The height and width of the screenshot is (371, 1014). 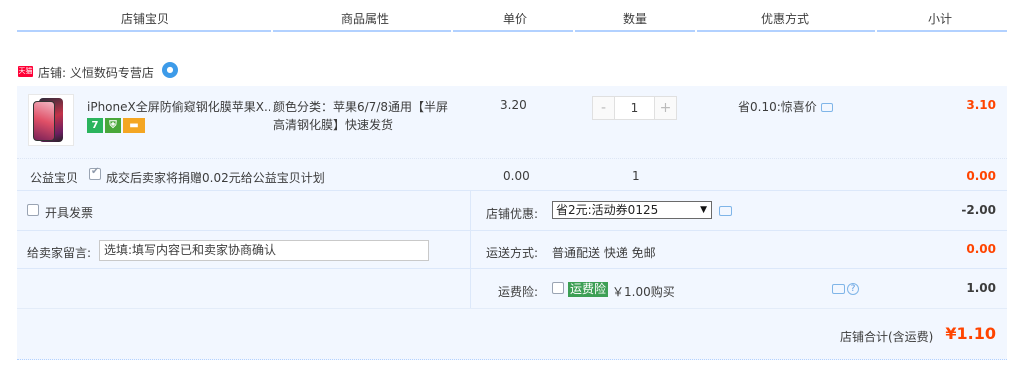 What do you see at coordinates (777, 107) in the screenshot?
I see `item-promo-text: 省0.10:惊喜价` at bounding box center [777, 107].